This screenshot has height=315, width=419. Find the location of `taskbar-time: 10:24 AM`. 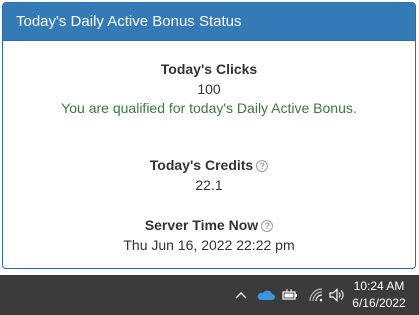

taskbar-time: 10:24 AM is located at coordinates (379, 286).